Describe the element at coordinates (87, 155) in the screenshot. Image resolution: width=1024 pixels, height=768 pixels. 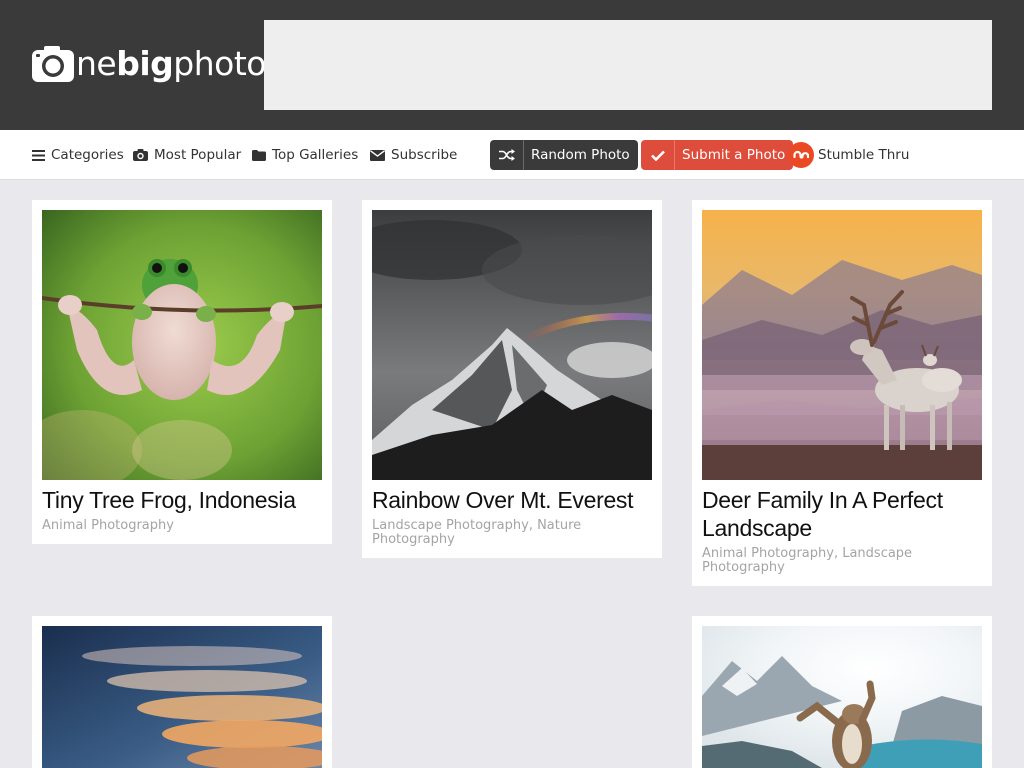
I see `nav-categories-label: Categories` at that location.